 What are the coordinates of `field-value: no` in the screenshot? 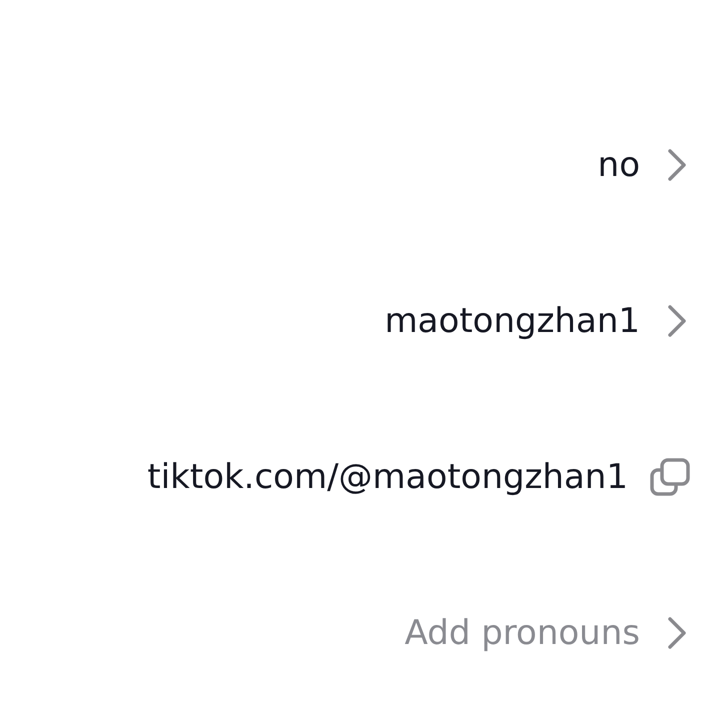 It's located at (619, 165).